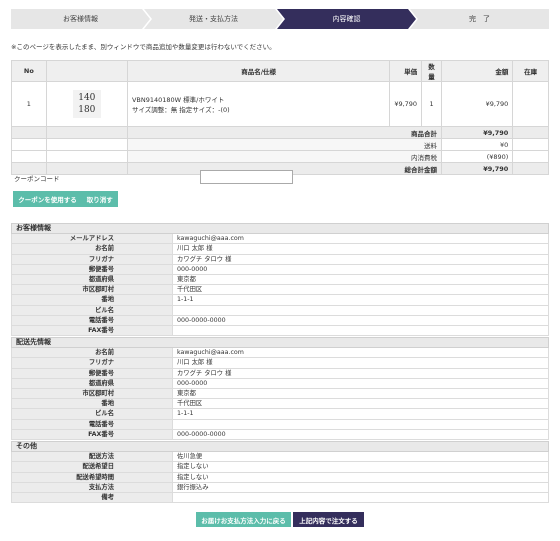 This screenshot has width=560, height=541. What do you see at coordinates (328, 519) in the screenshot?
I see `place-order-button: 上記内容で注文する` at bounding box center [328, 519].